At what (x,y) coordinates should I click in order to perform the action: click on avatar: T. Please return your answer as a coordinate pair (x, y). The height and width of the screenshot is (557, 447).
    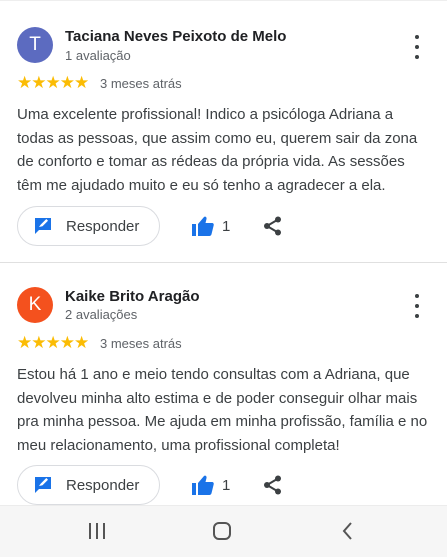
    Looking at the image, I should click on (35, 45).